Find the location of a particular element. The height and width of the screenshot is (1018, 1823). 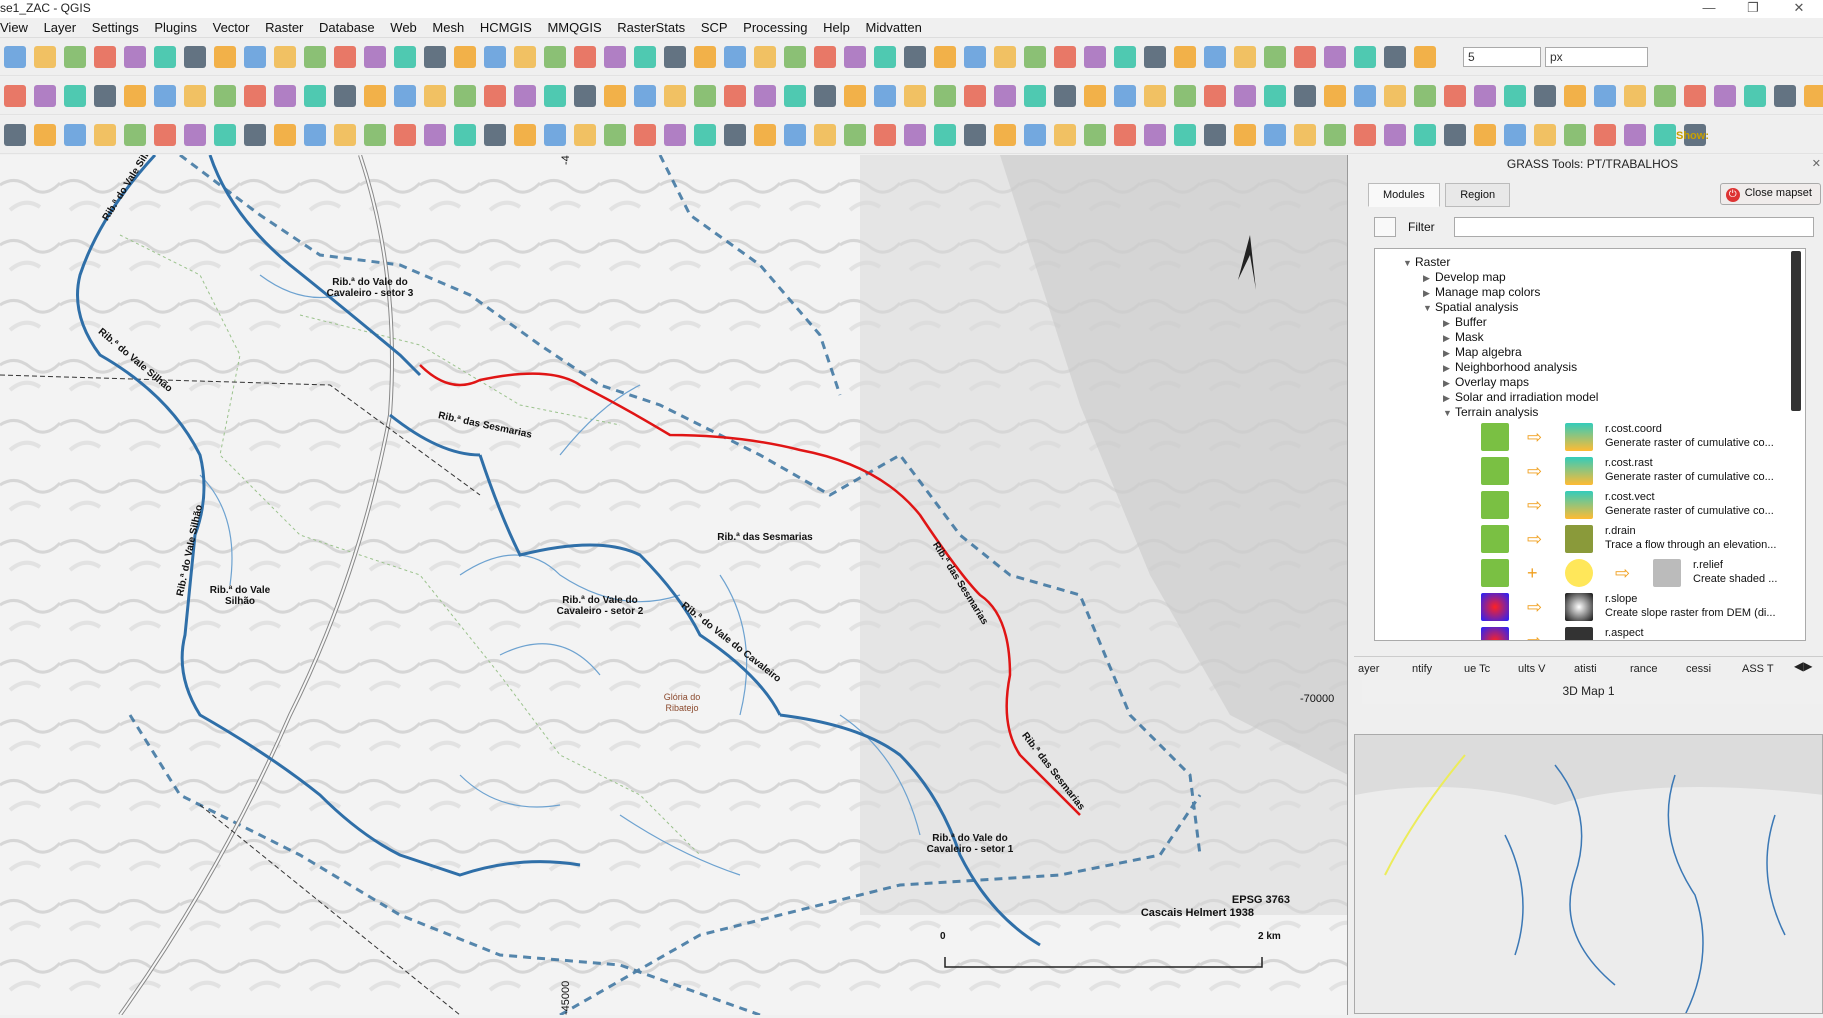

menu-database: Database is located at coordinates (347, 26).